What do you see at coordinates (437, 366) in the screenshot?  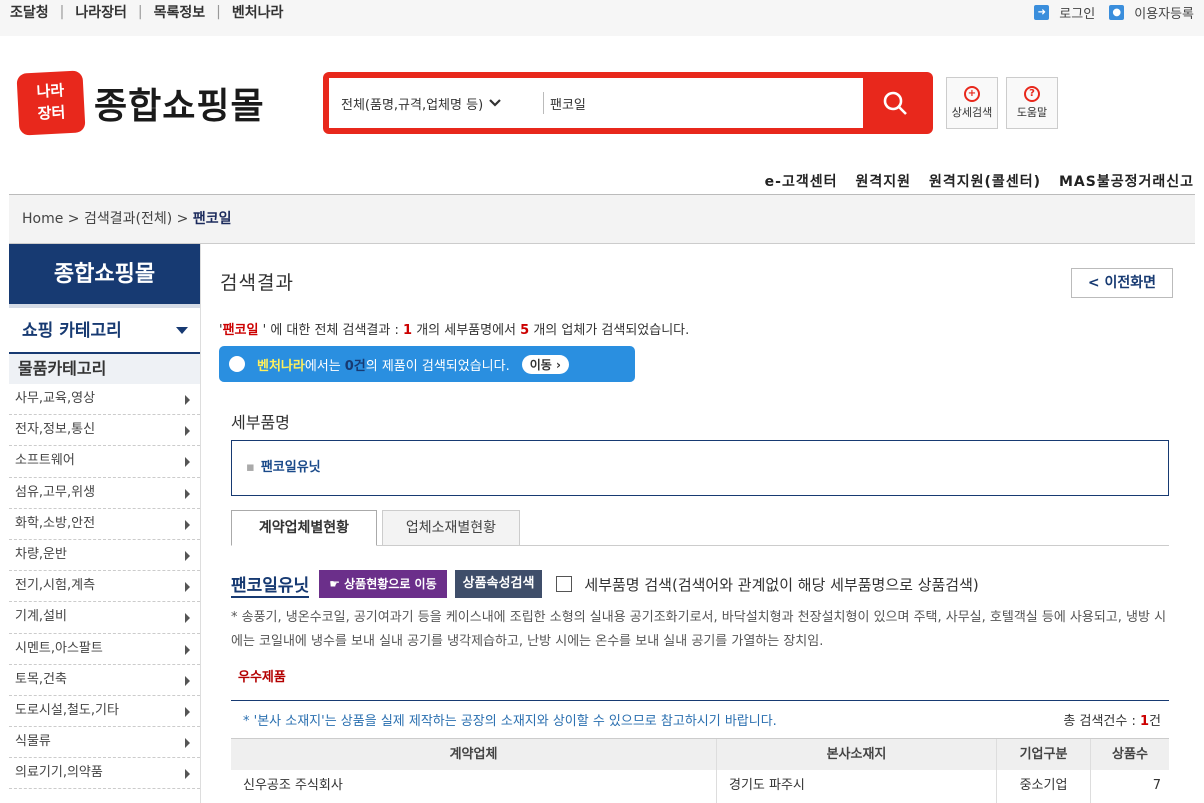 I see `notice-text: 의 제품이 검색되었습니다.` at bounding box center [437, 366].